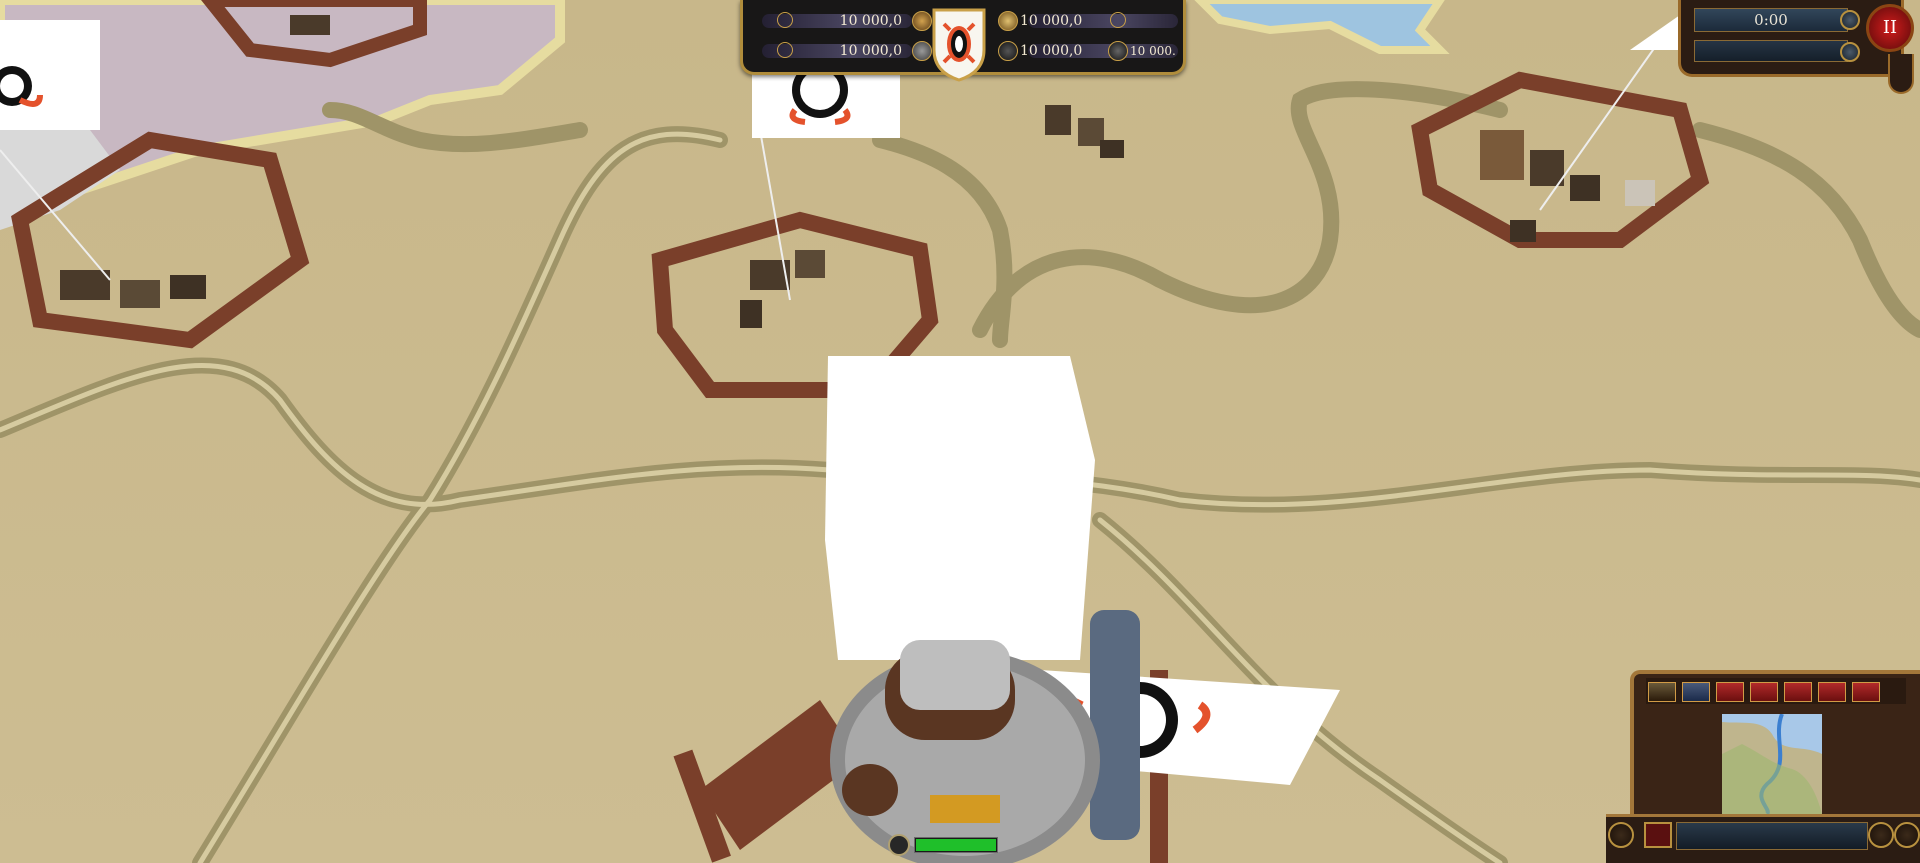  I want to click on health-bar, so click(956, 845).